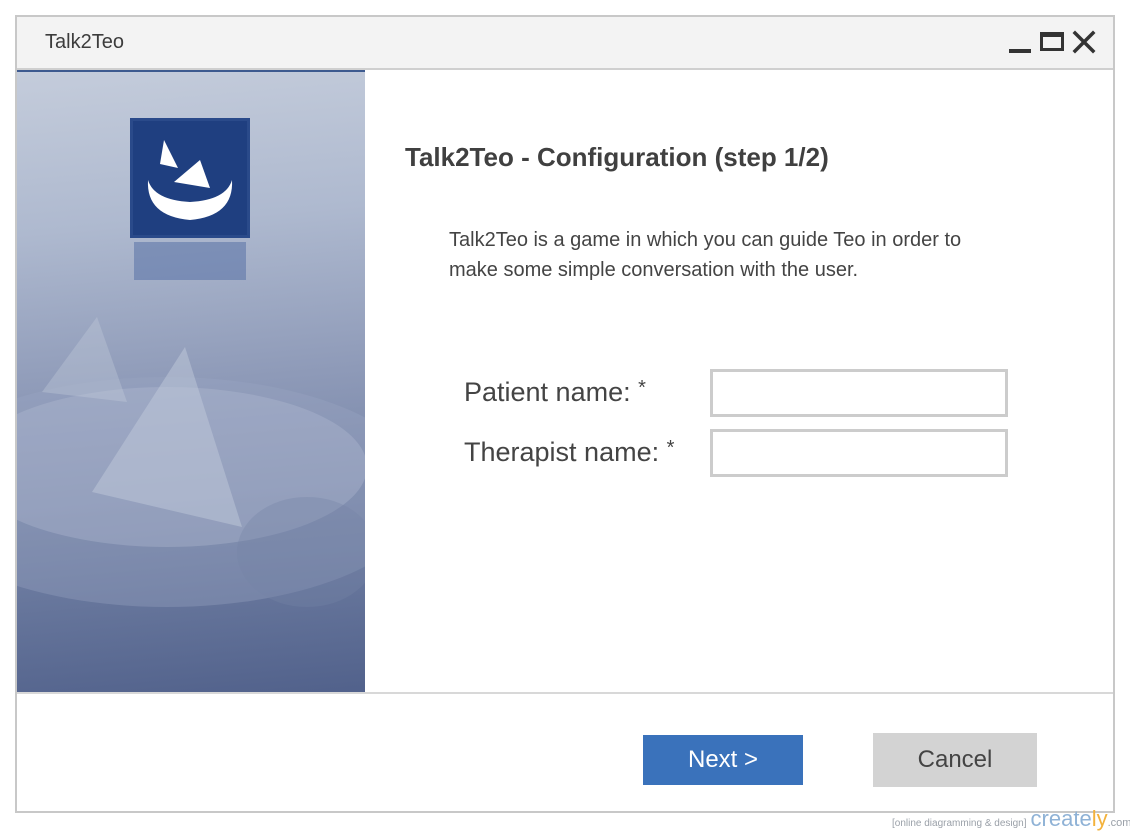 The image size is (1130, 832). I want to click on patient-name-label-text: Patient name:, so click(547, 392).